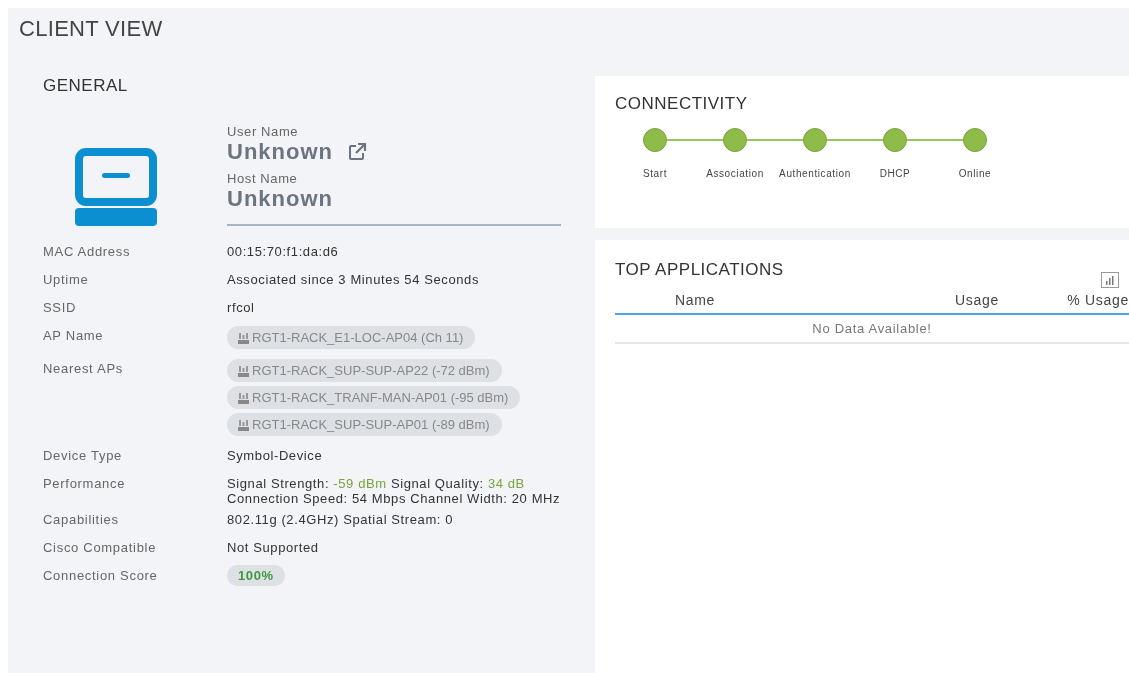 The width and height of the screenshot is (1129, 673). Describe the element at coordinates (60, 308) in the screenshot. I see `field-label: SSID` at that location.